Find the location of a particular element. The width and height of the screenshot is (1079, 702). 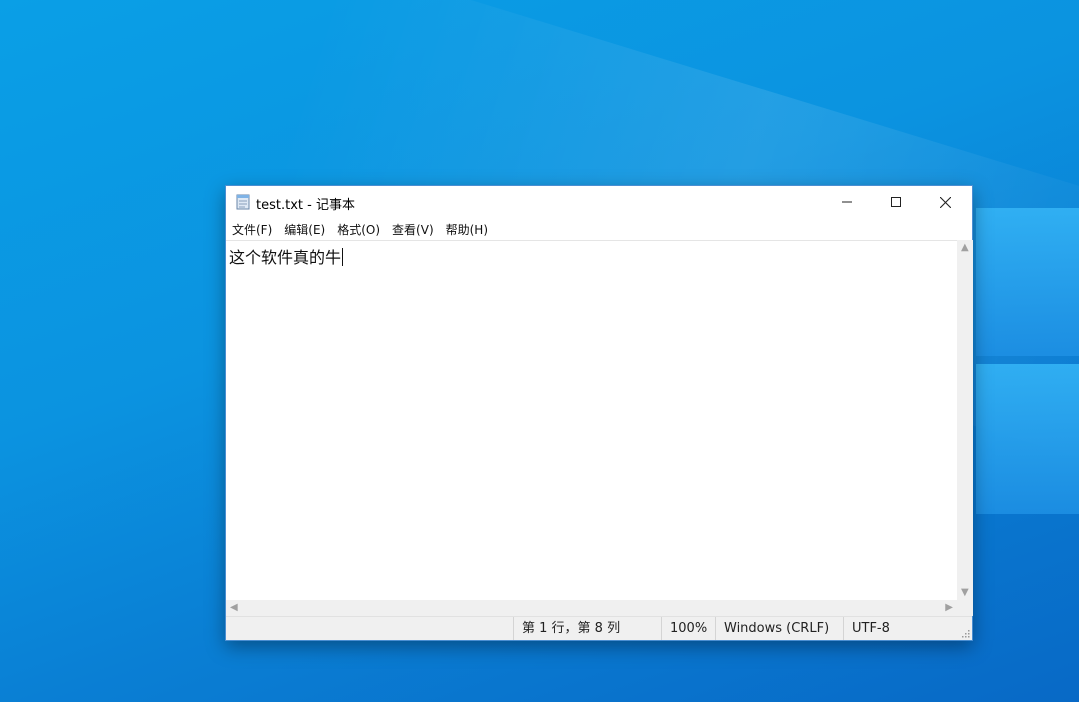

vertical-scrollbar: ▲ ▼ is located at coordinates (965, 420).